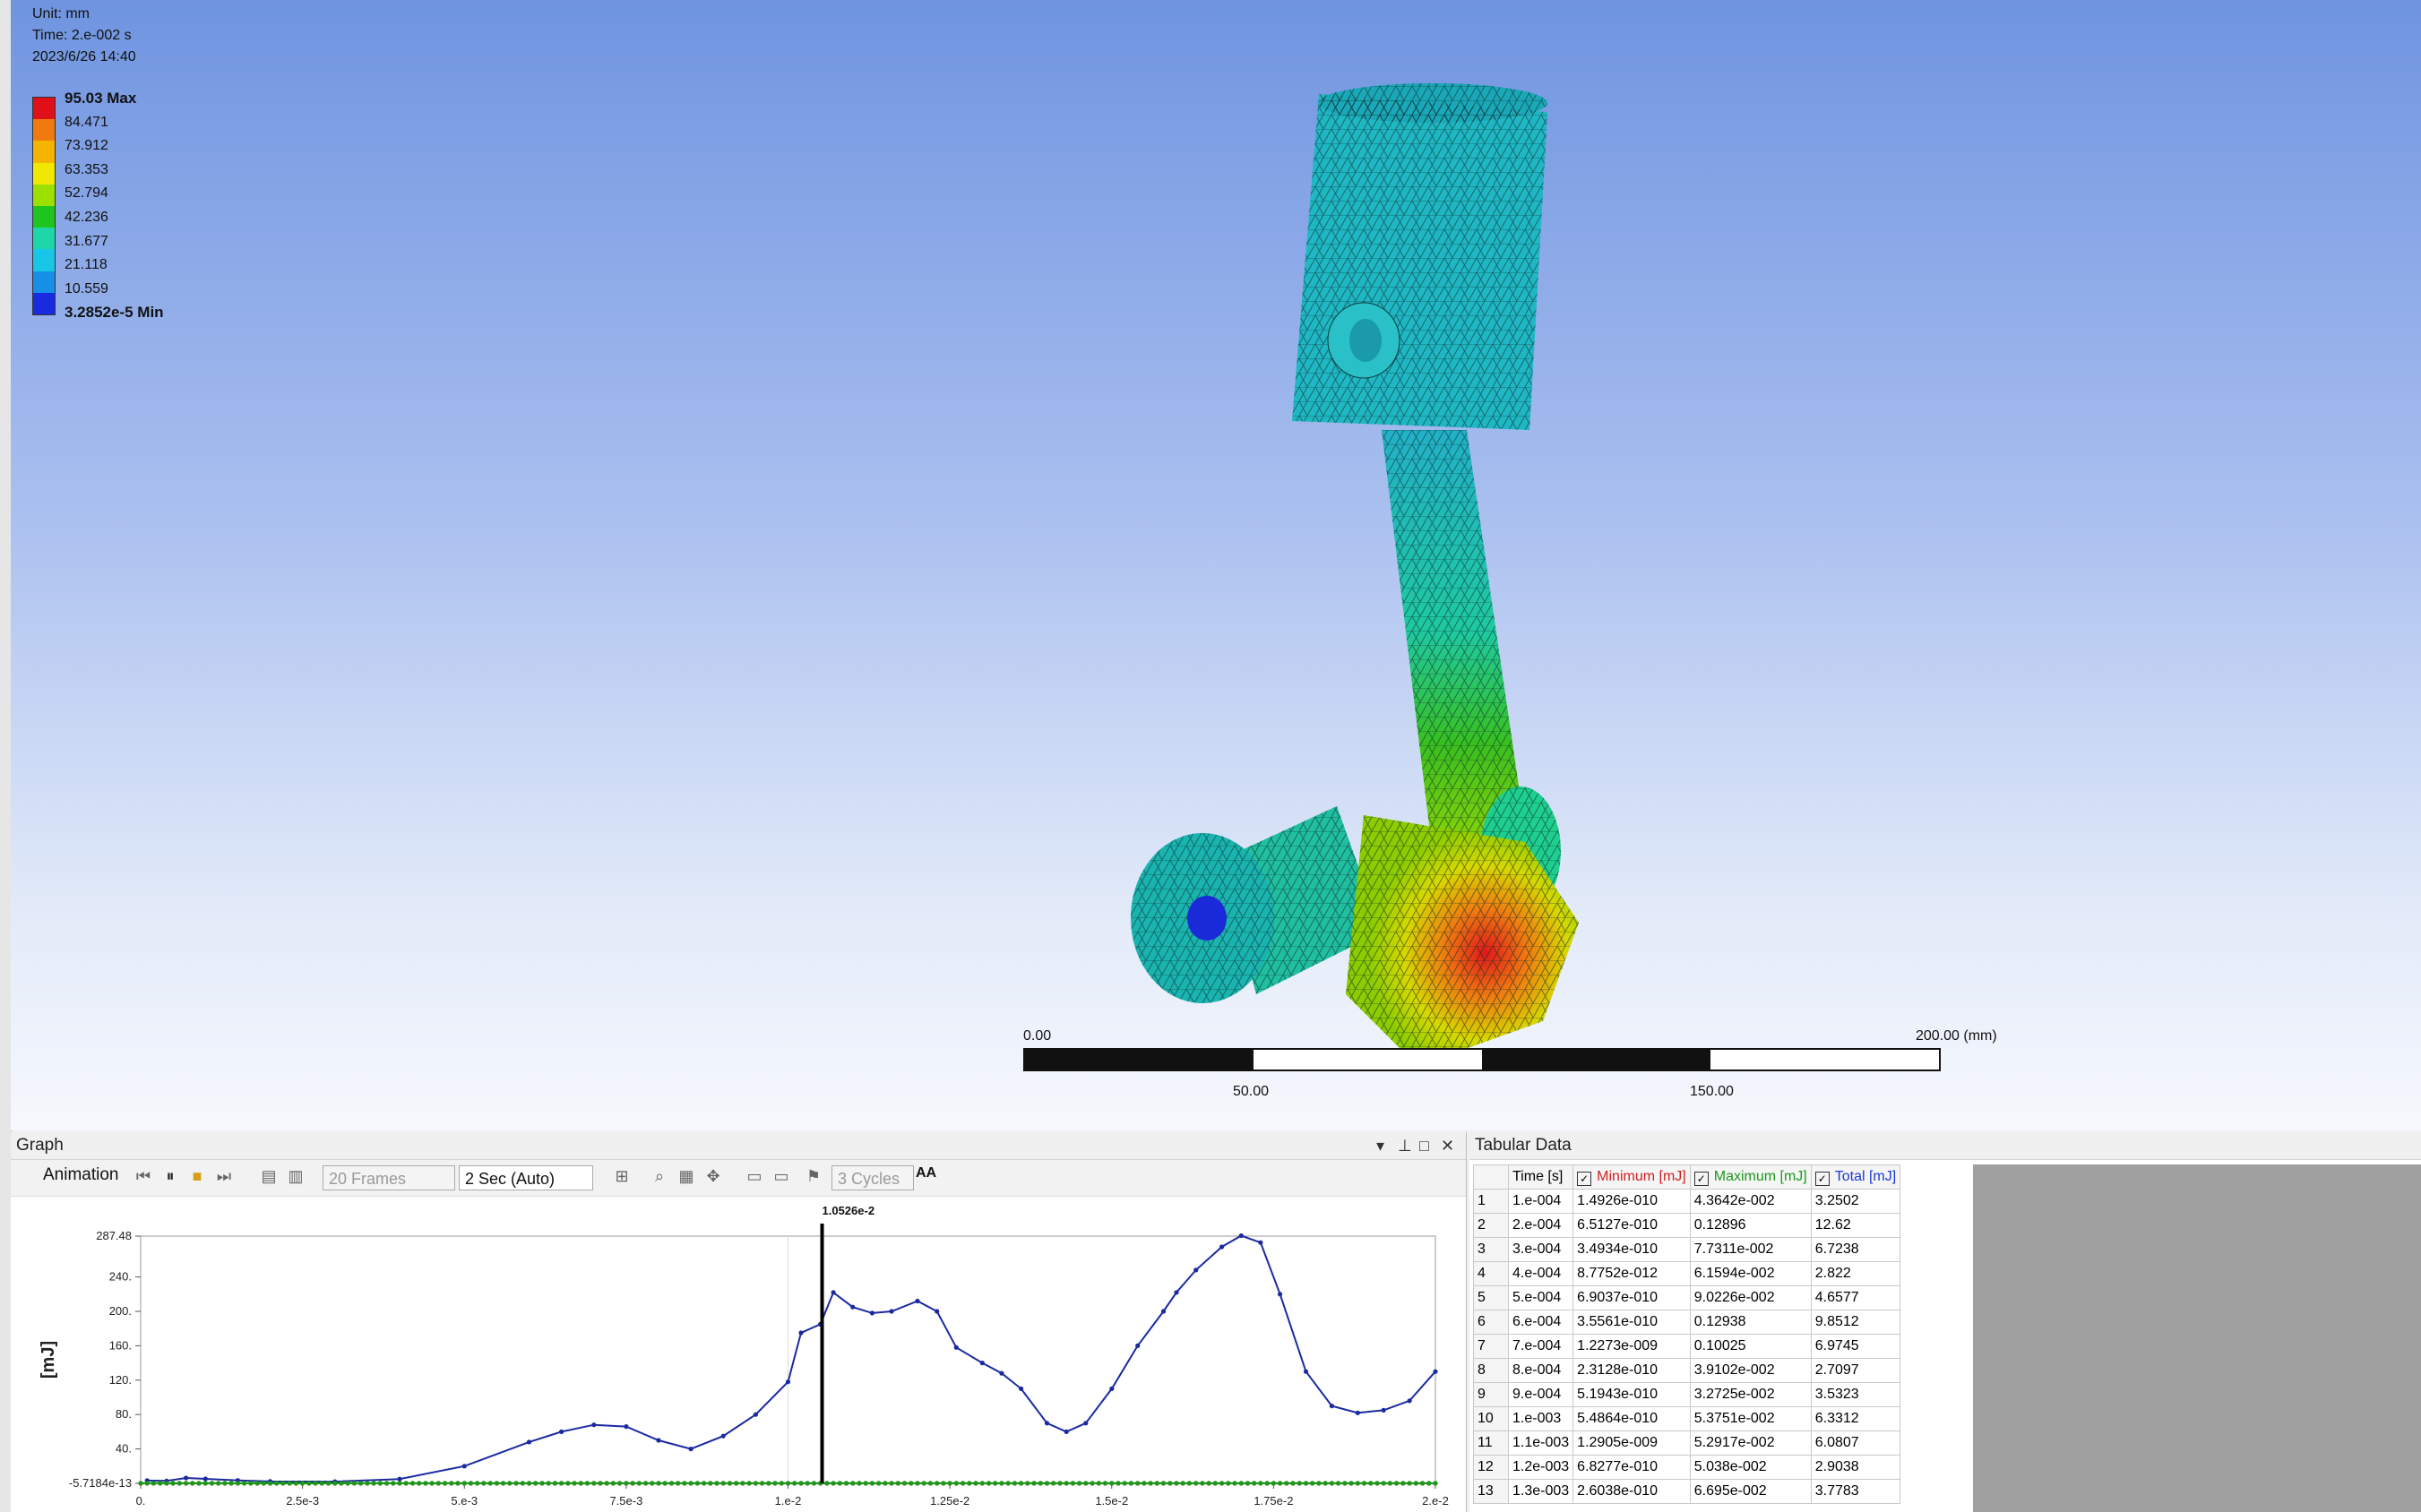 This screenshot has height=1512, width=2421. I want to click on maximize-icon: □, so click(1424, 1145).